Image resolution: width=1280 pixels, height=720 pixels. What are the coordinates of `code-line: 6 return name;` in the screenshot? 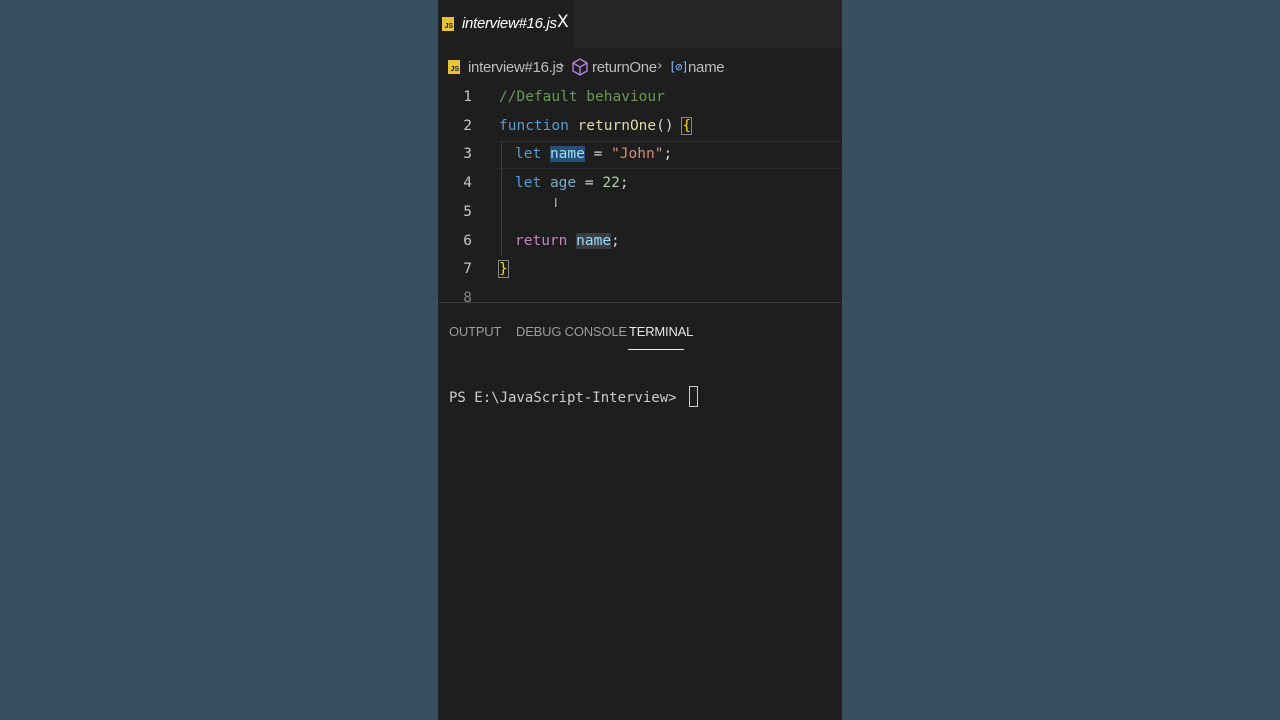 It's located at (640, 242).